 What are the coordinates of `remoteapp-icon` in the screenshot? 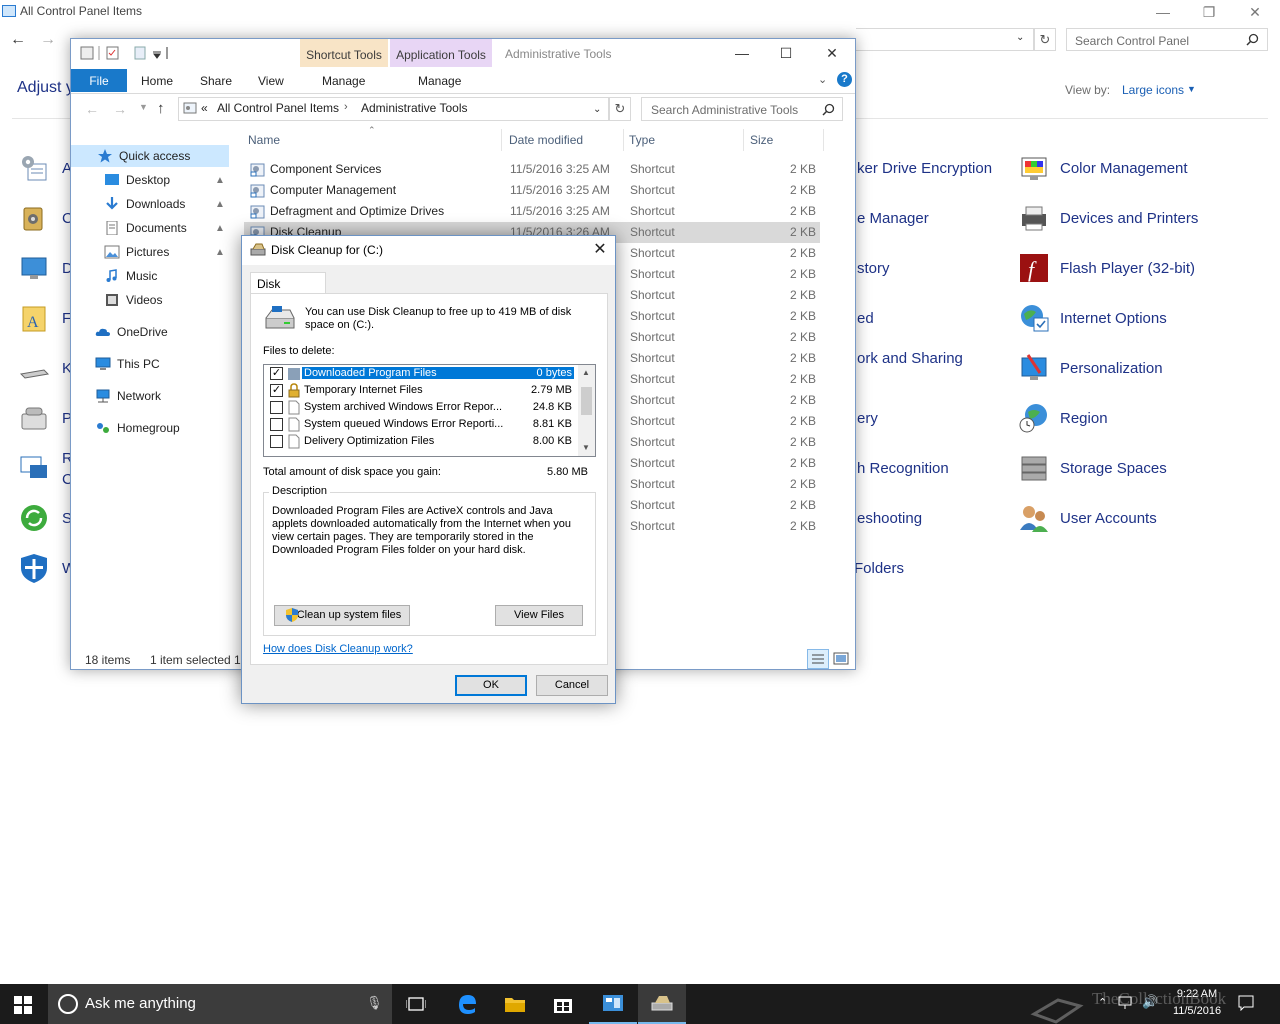 It's located at (34, 468).